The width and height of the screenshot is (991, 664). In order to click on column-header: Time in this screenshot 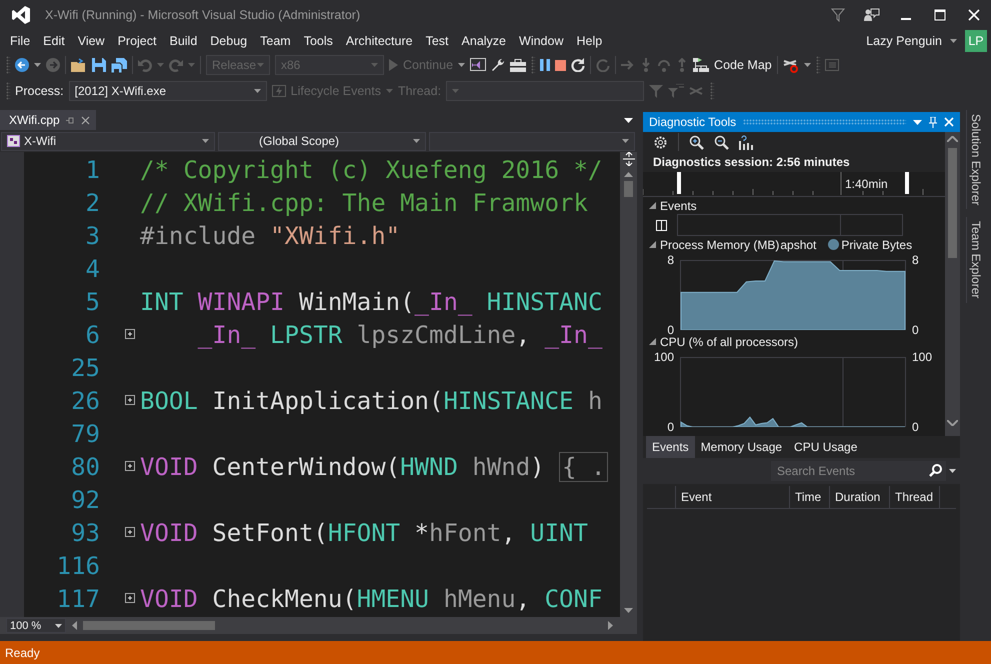, I will do `click(809, 497)`.